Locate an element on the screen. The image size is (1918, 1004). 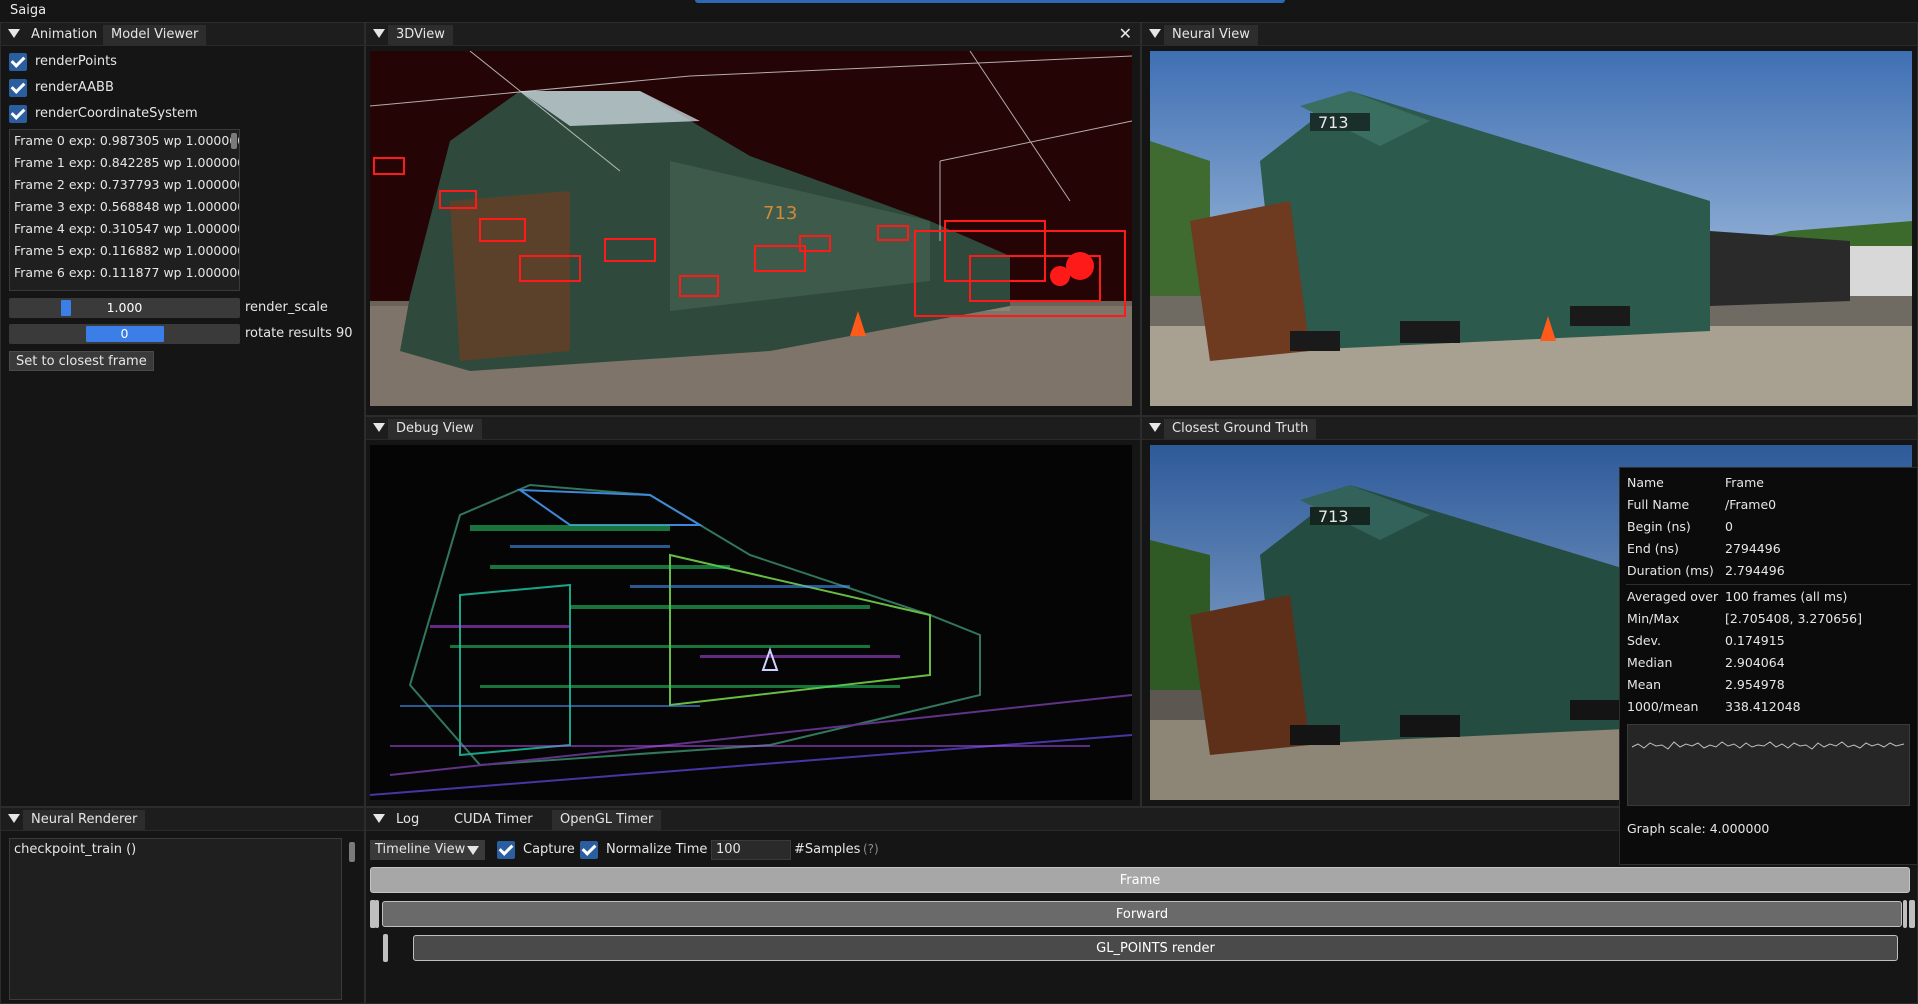
list-item: Frame 1 exp: 0.842285 wp 1.000000 is located at coordinates (124, 163).